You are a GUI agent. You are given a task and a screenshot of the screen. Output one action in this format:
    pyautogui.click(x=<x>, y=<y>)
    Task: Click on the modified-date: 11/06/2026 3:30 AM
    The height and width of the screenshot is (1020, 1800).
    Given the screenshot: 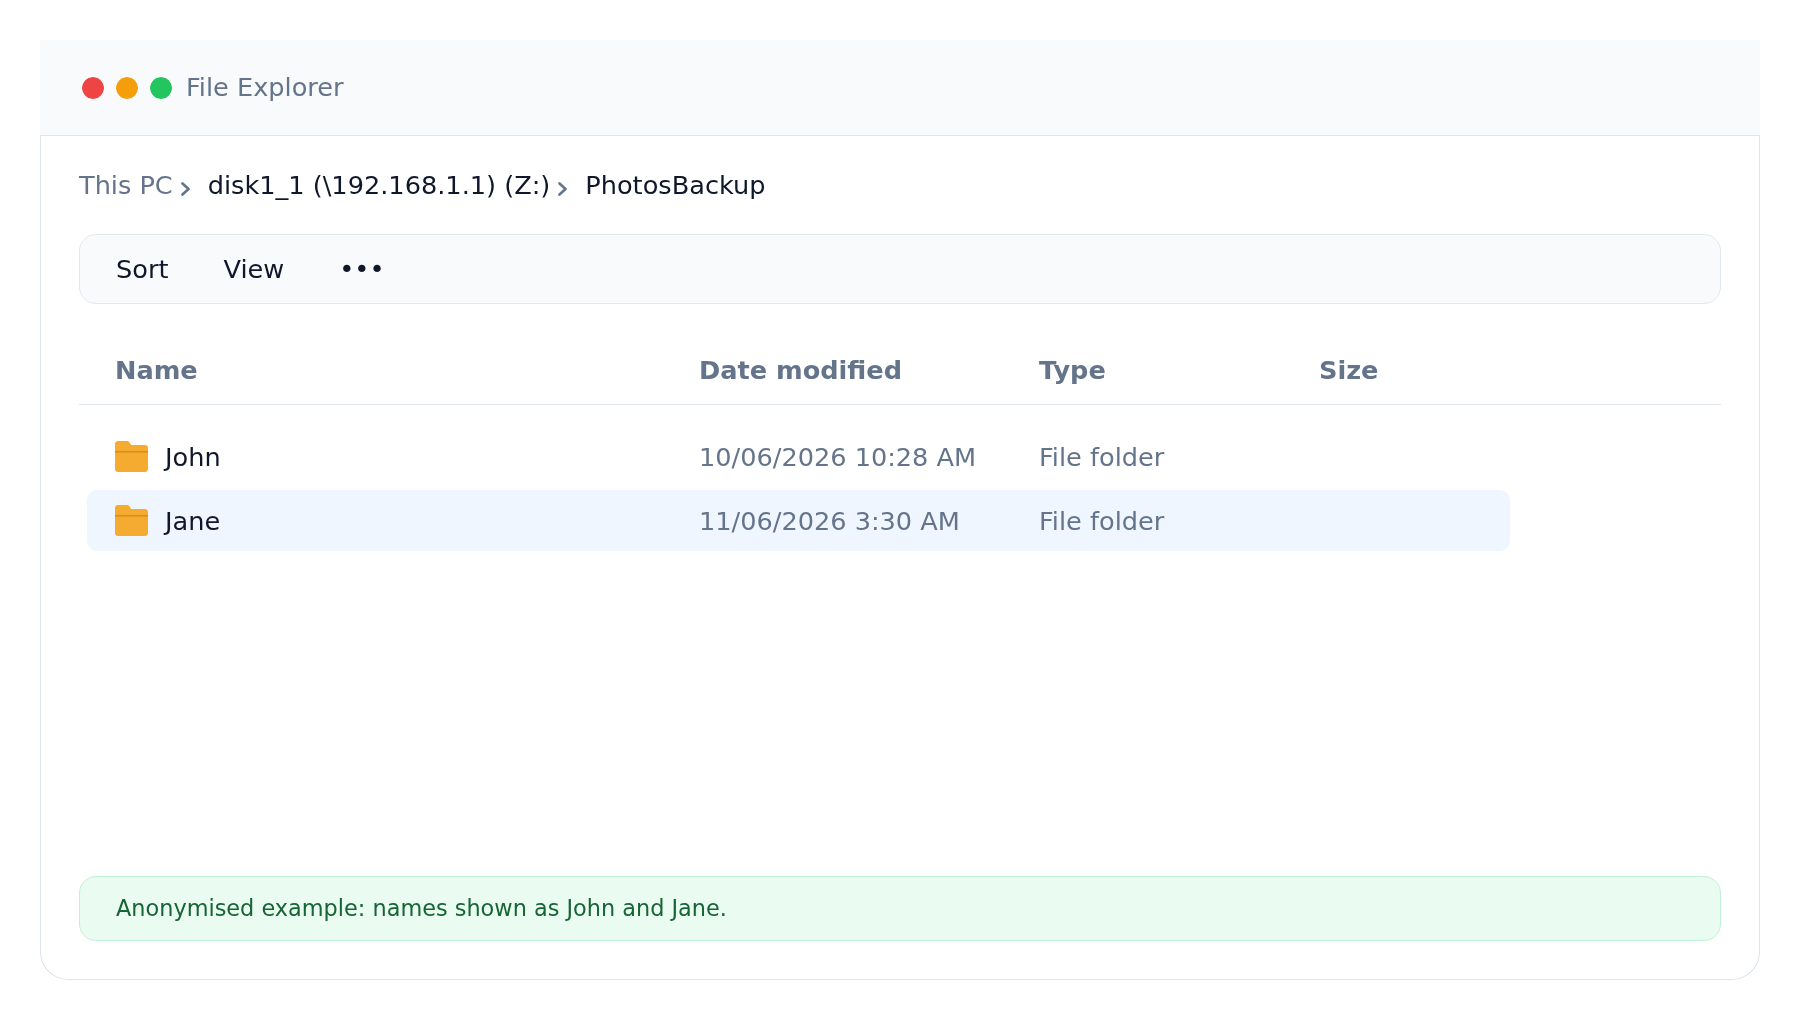 What is the action you would take?
    pyautogui.click(x=829, y=521)
    